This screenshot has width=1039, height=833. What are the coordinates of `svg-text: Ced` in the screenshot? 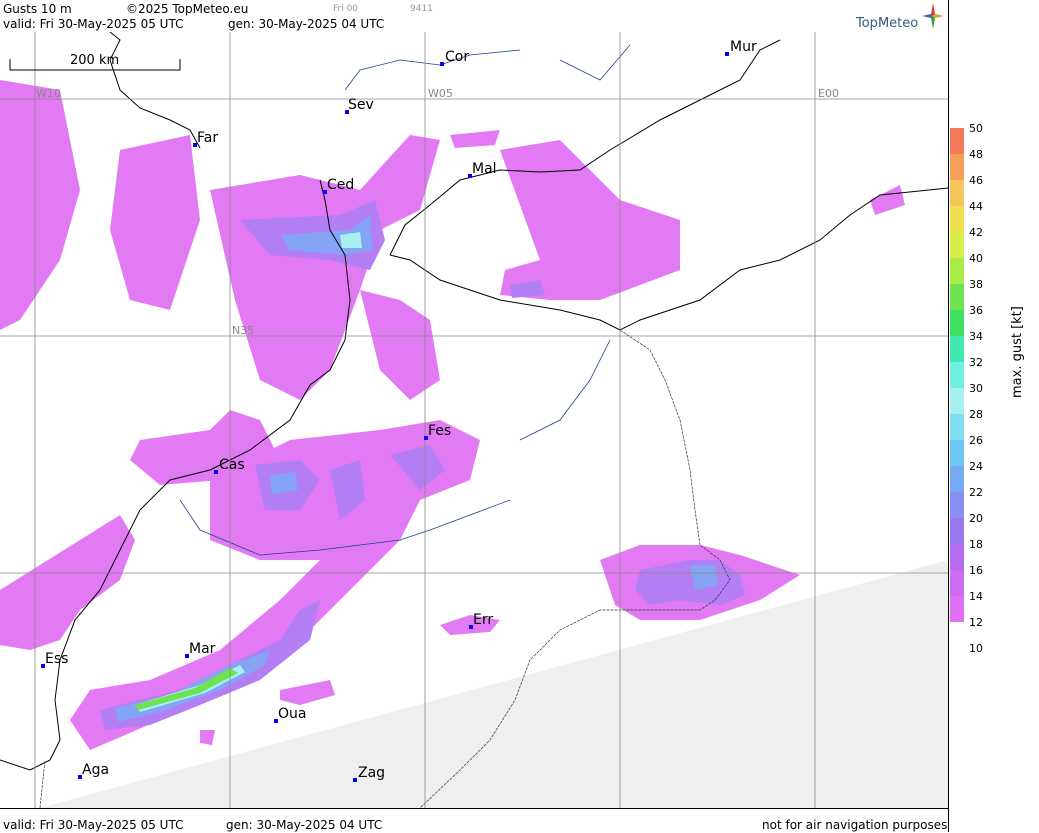 It's located at (340, 185).